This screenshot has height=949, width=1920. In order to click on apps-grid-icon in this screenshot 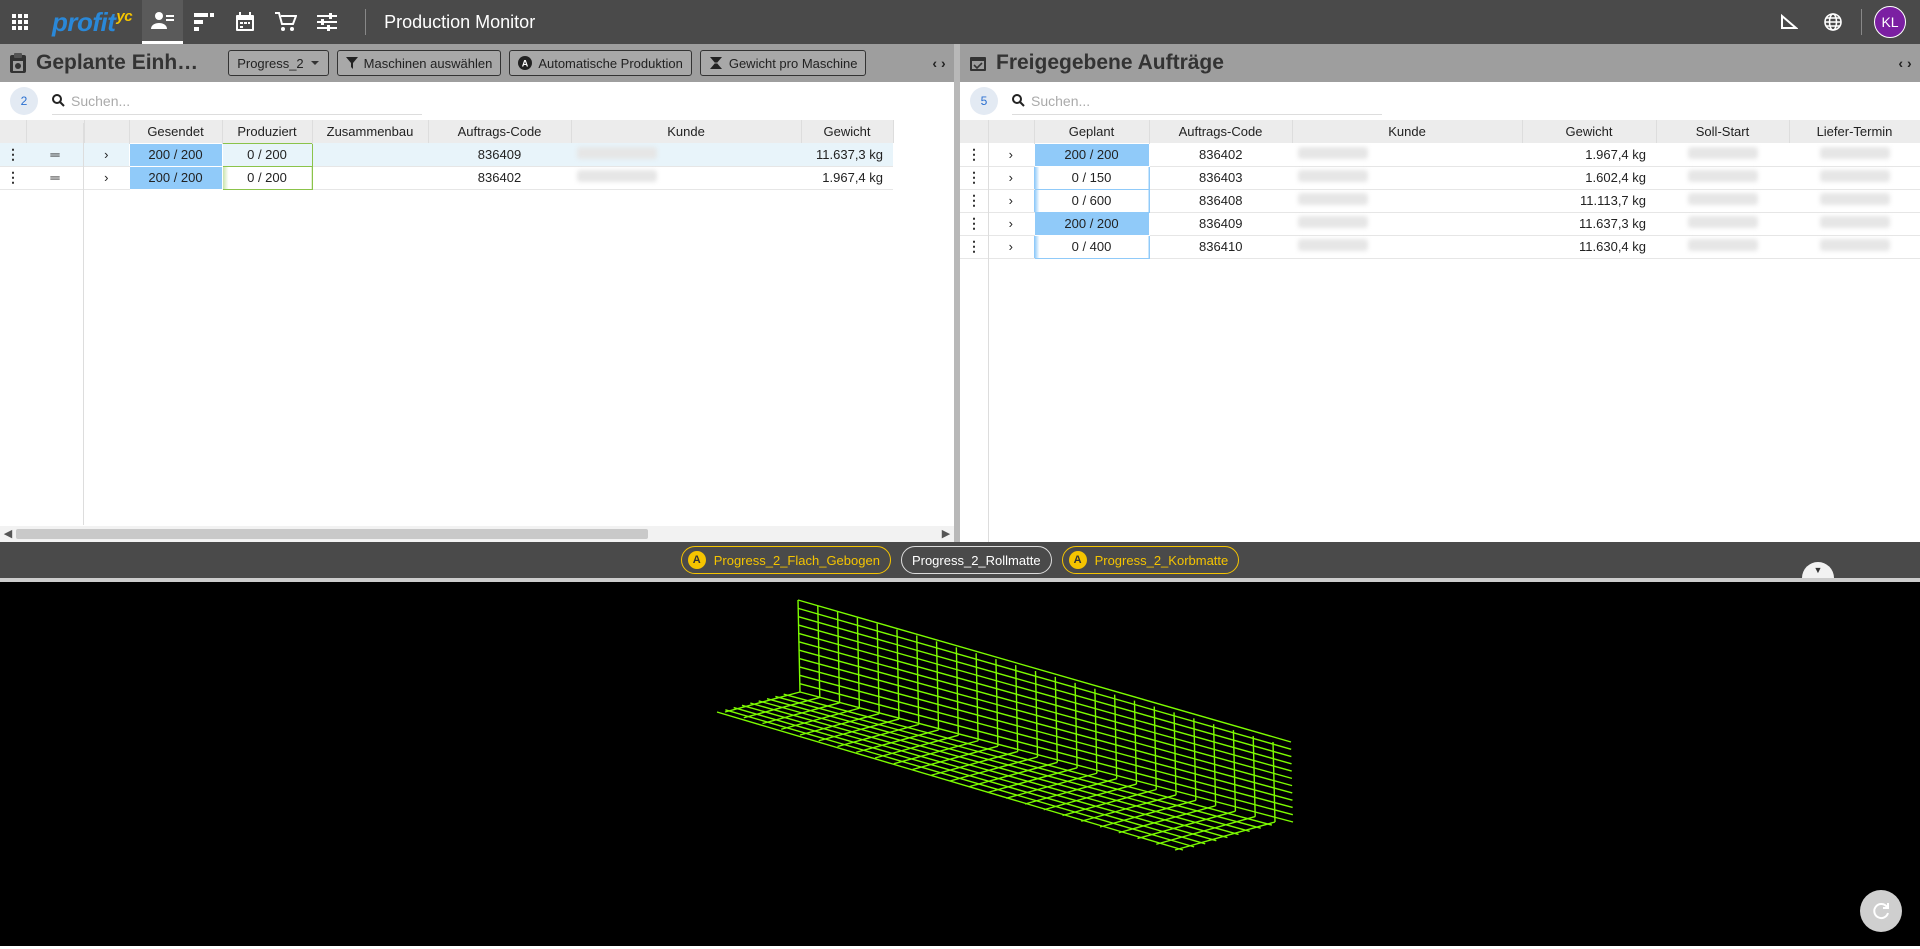, I will do `click(20, 22)`.